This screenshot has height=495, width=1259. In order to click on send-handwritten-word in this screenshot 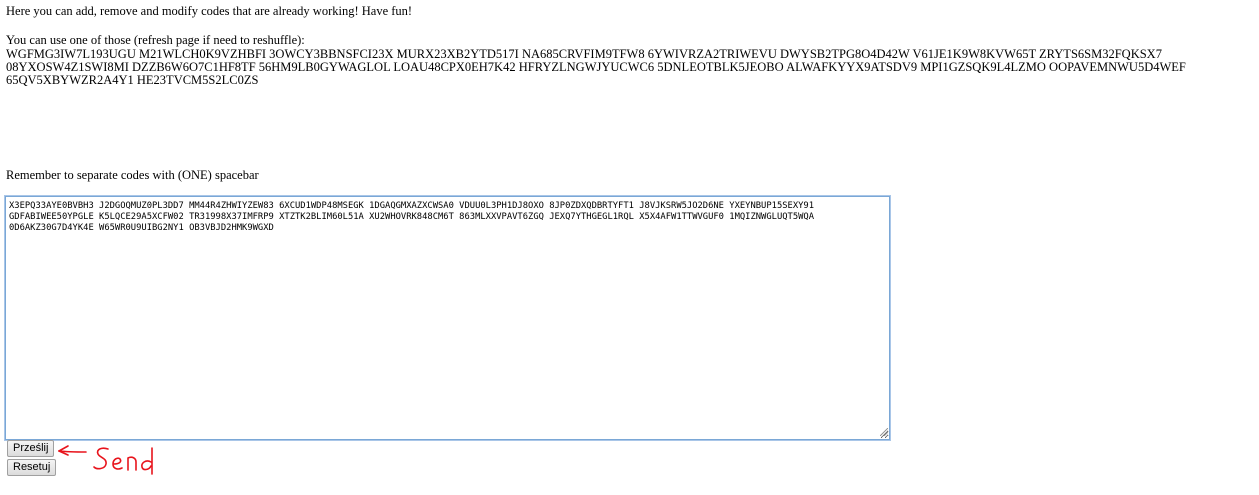, I will do `click(123, 461)`.